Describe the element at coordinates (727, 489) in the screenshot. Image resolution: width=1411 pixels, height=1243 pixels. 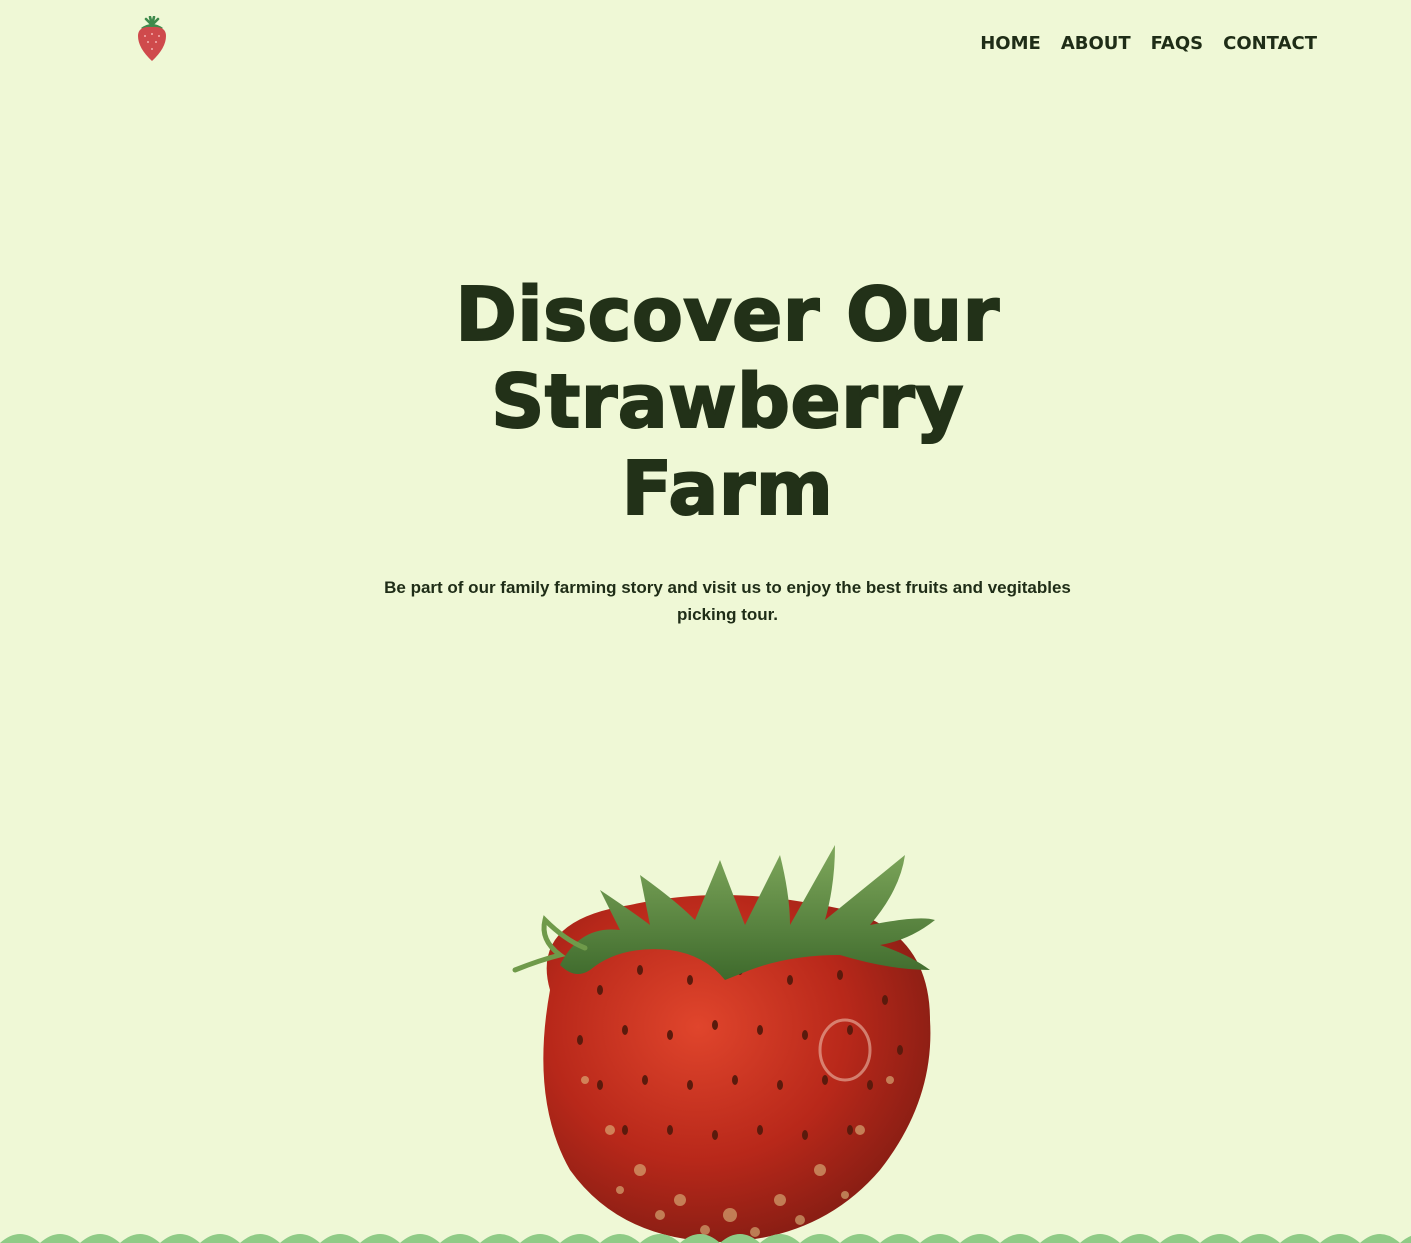
I see `hero-title-line-3: Farm` at that location.